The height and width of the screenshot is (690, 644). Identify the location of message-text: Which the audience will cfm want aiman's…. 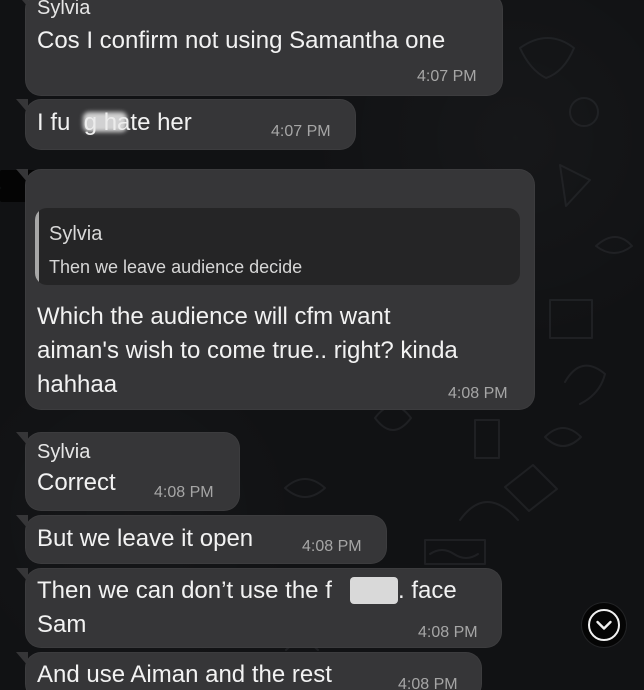
(247, 350).